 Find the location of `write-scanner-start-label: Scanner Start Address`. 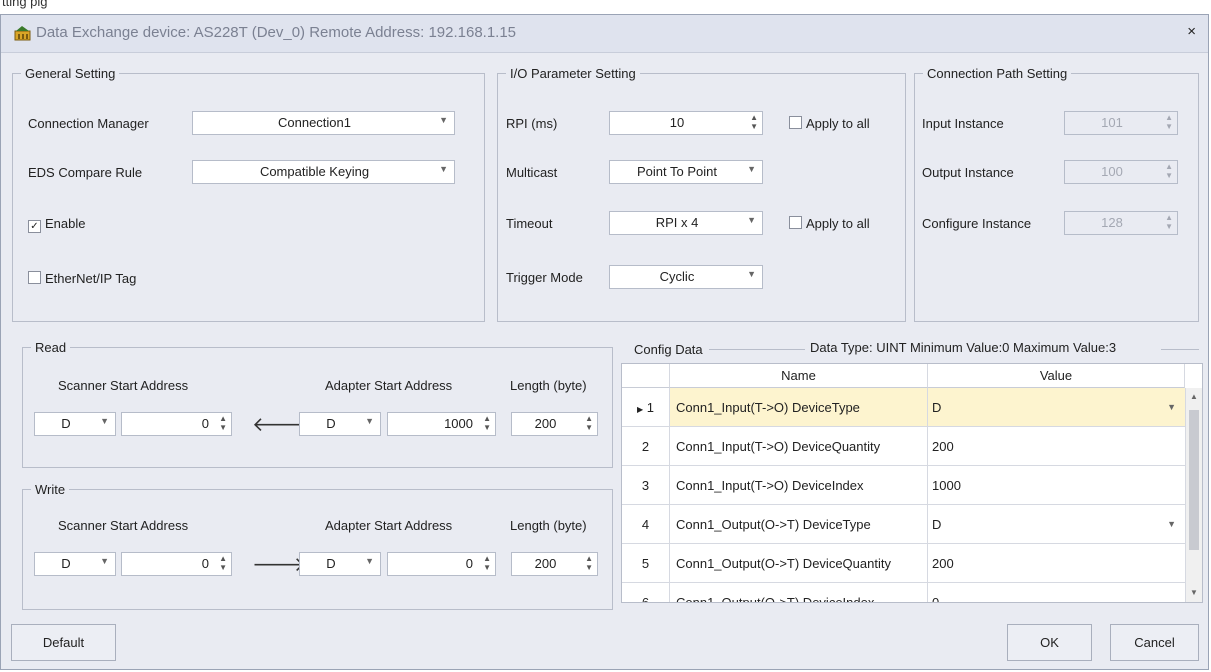

write-scanner-start-label: Scanner Start Address is located at coordinates (123, 525).